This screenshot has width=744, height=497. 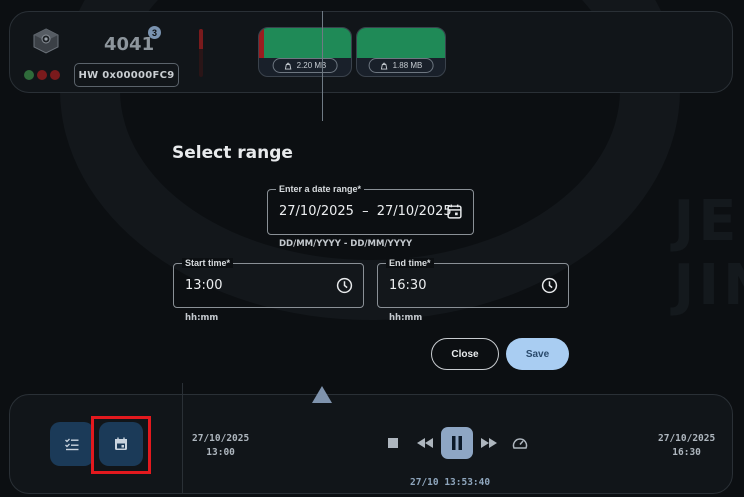 What do you see at coordinates (687, 445) in the screenshot?
I see `range-end-timestamp: 27/10/2025 16:30` at bounding box center [687, 445].